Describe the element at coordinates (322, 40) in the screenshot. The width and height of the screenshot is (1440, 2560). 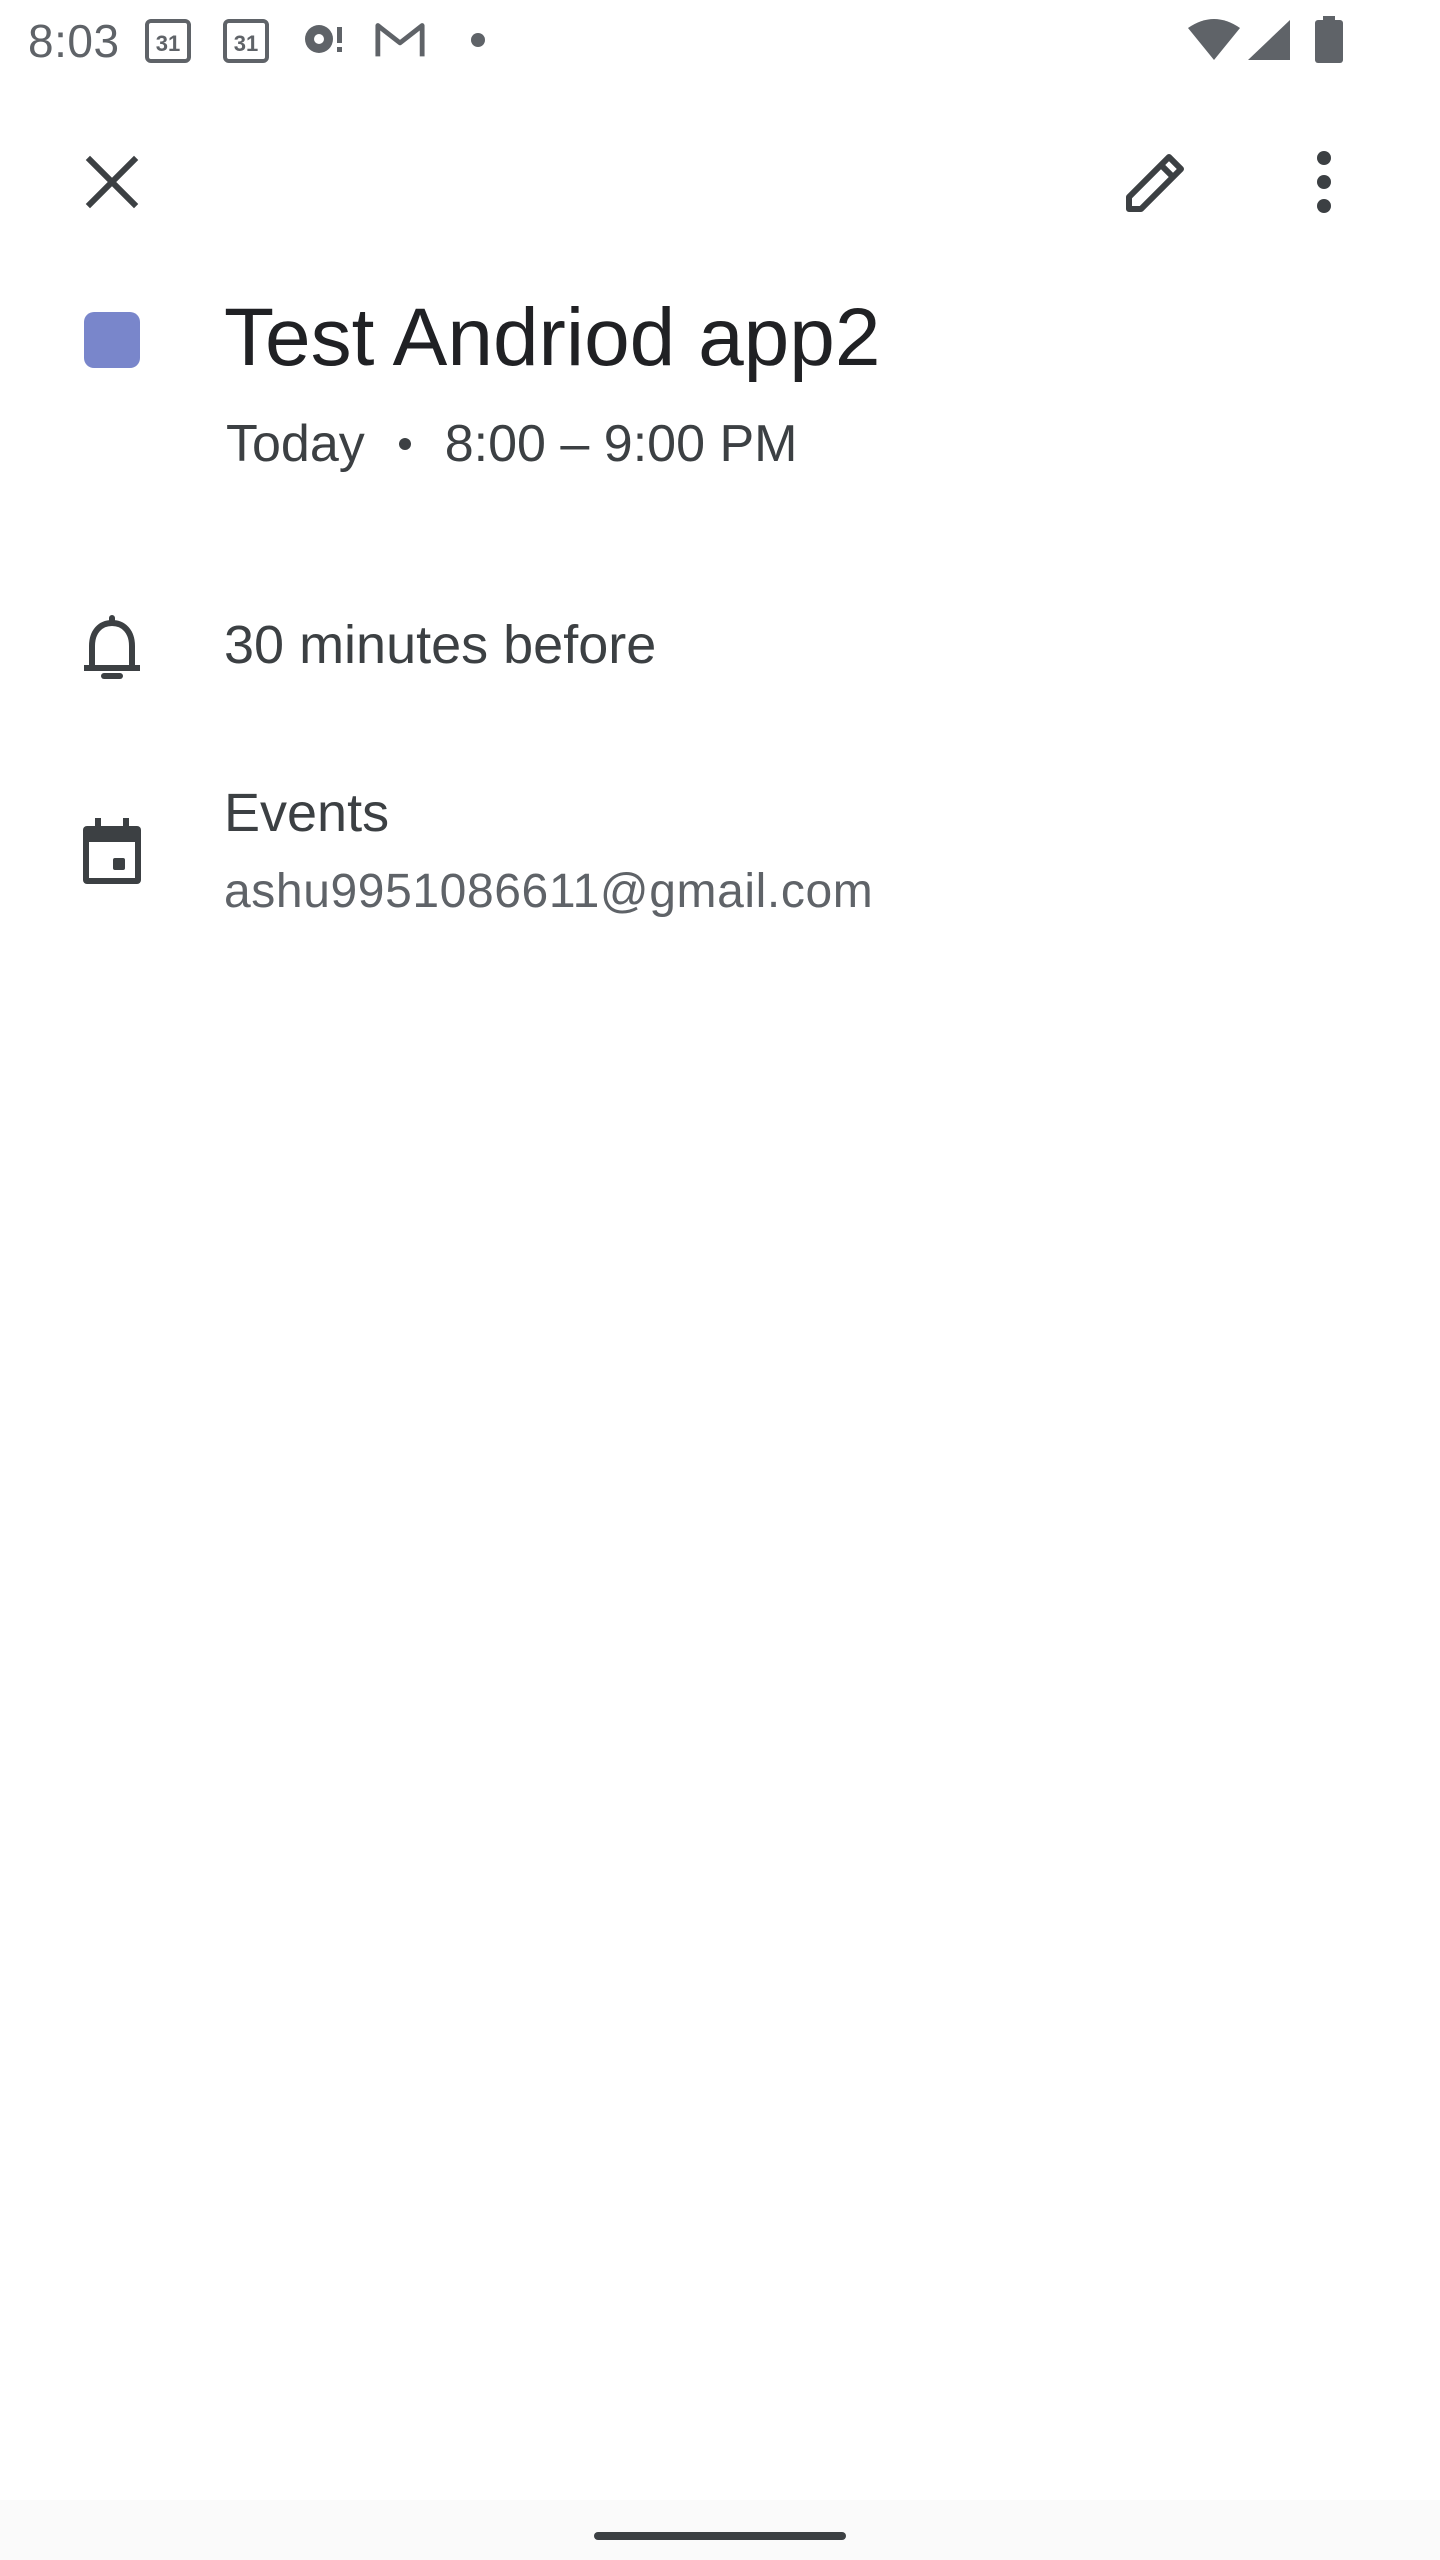
I see `assistant-icon` at that location.